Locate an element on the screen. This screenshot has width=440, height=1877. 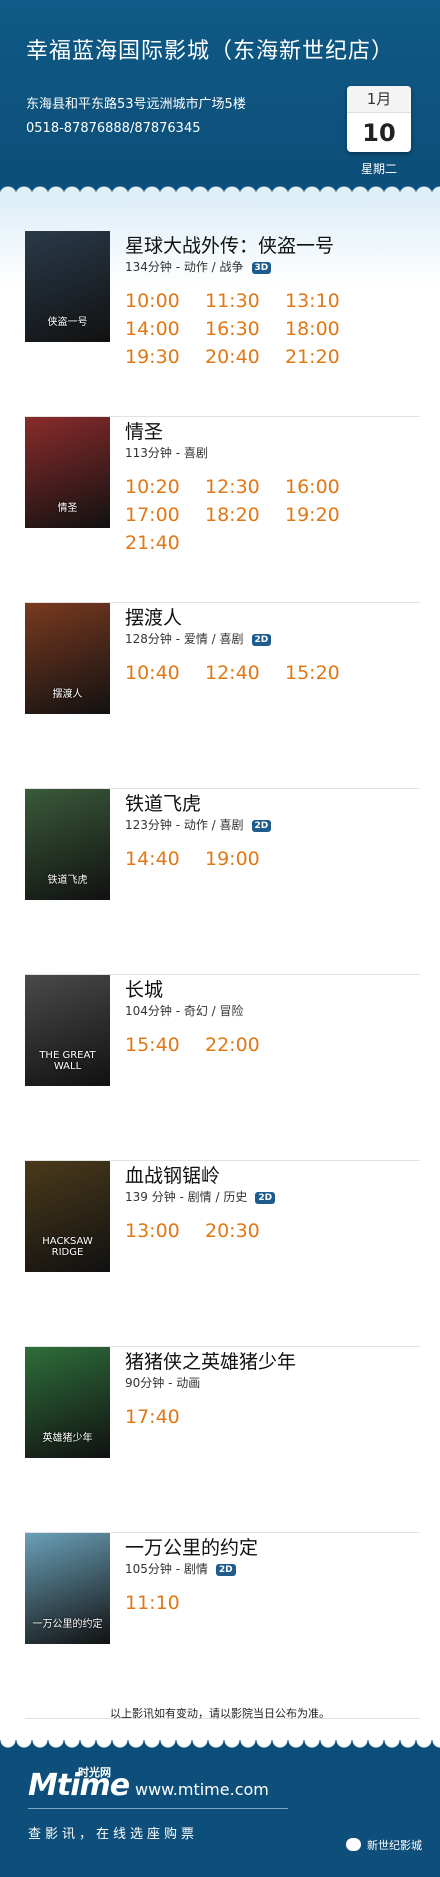
showtime: 20:30 is located at coordinates (245, 1231).